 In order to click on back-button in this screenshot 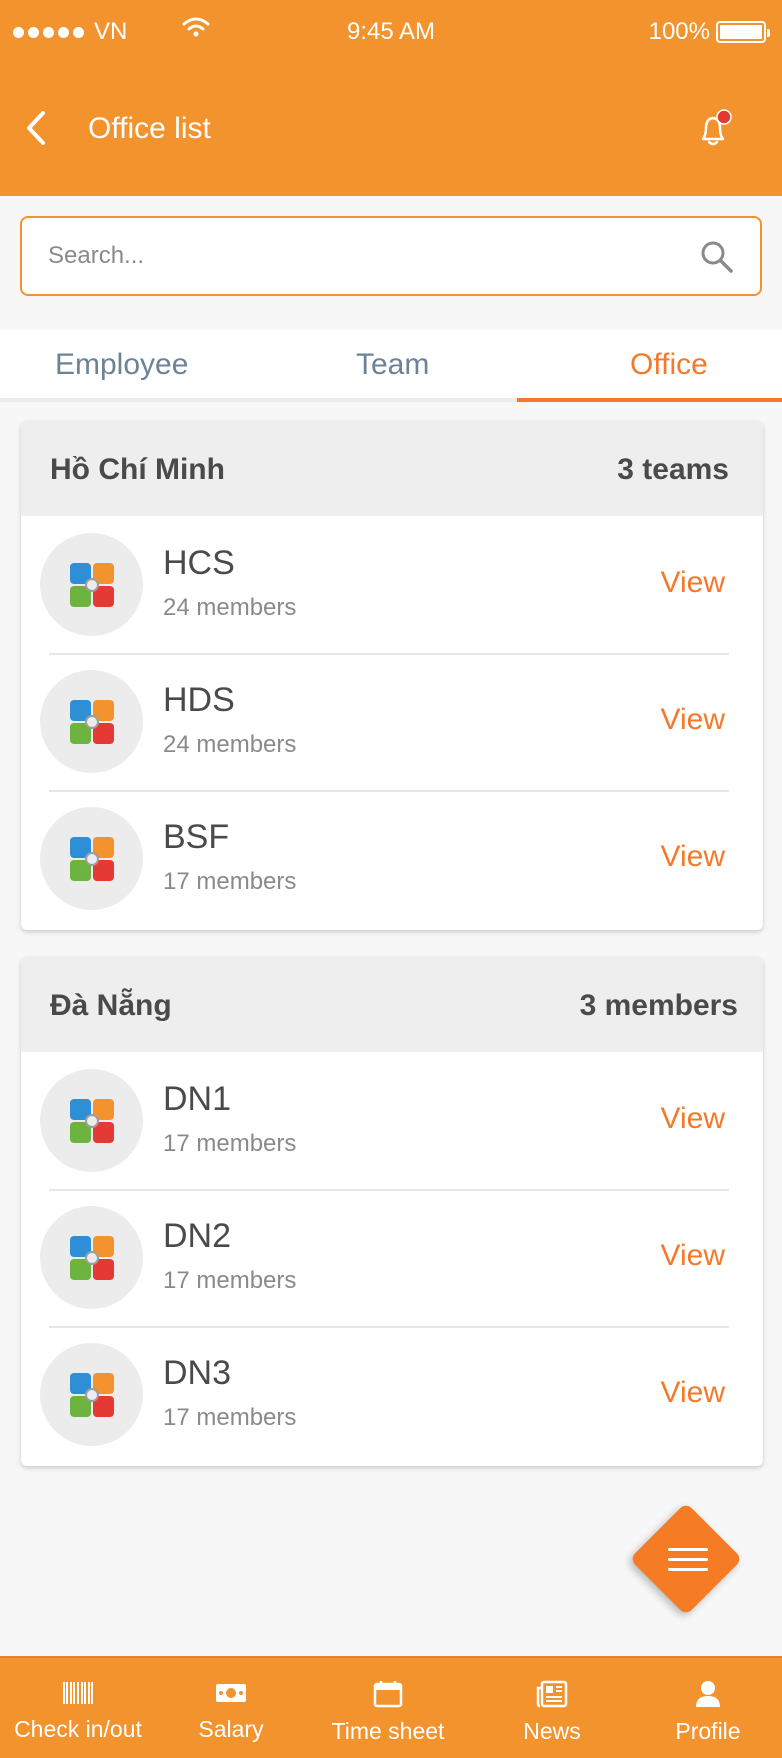, I will do `click(36, 128)`.